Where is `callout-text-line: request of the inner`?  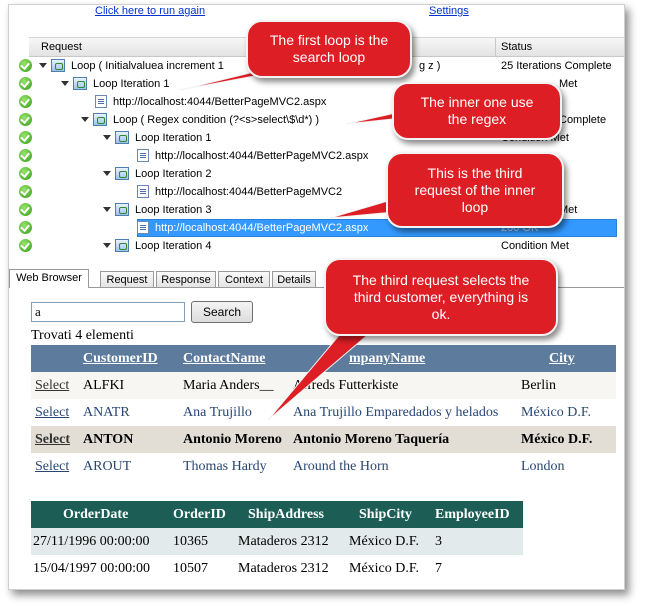 callout-text-line: request of the inner is located at coordinates (475, 189).